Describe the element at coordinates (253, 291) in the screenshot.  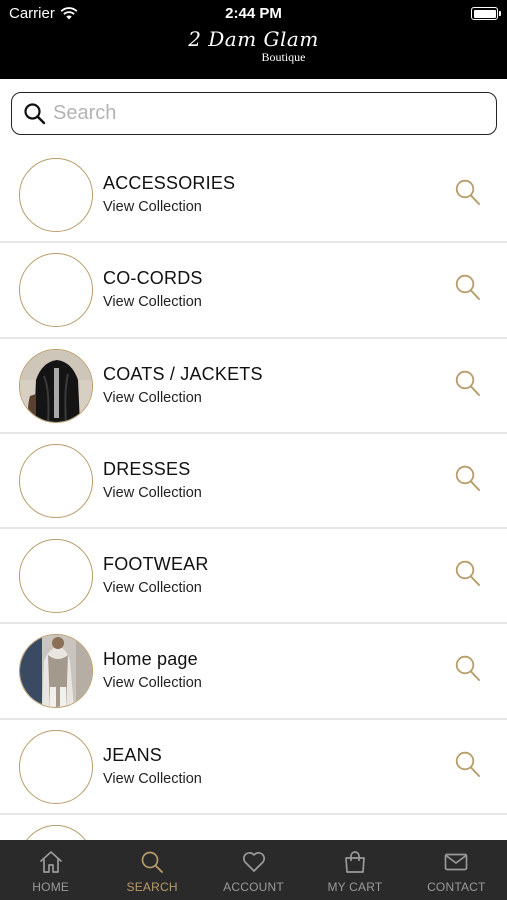
I see `collection-row: CO-CORDS View Collection` at that location.